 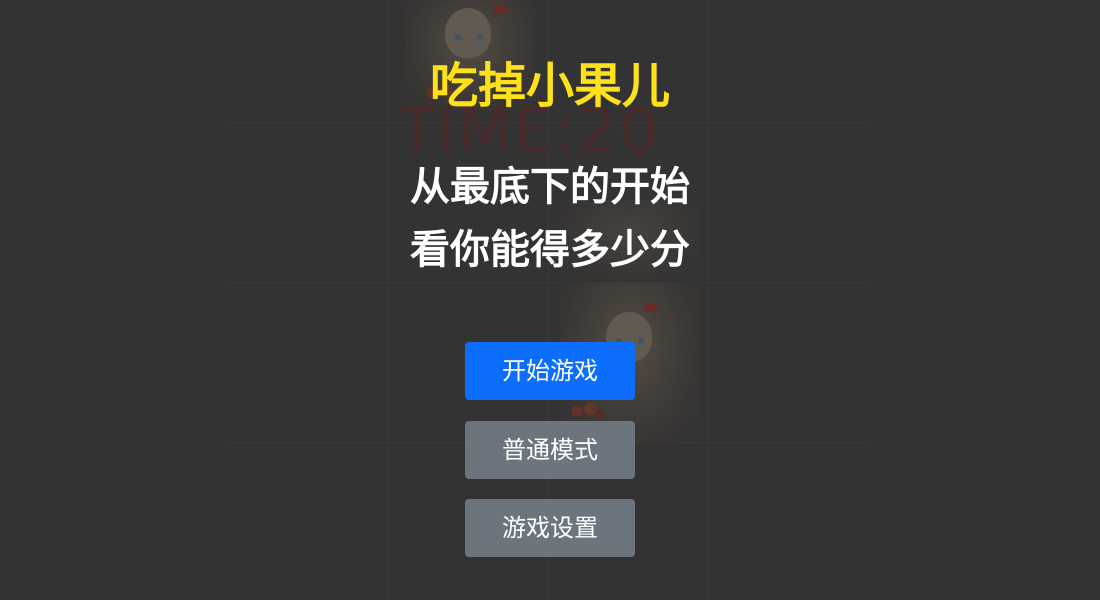 What do you see at coordinates (550, 187) in the screenshot?
I see `instruction-line-1: 从最底下的开始` at bounding box center [550, 187].